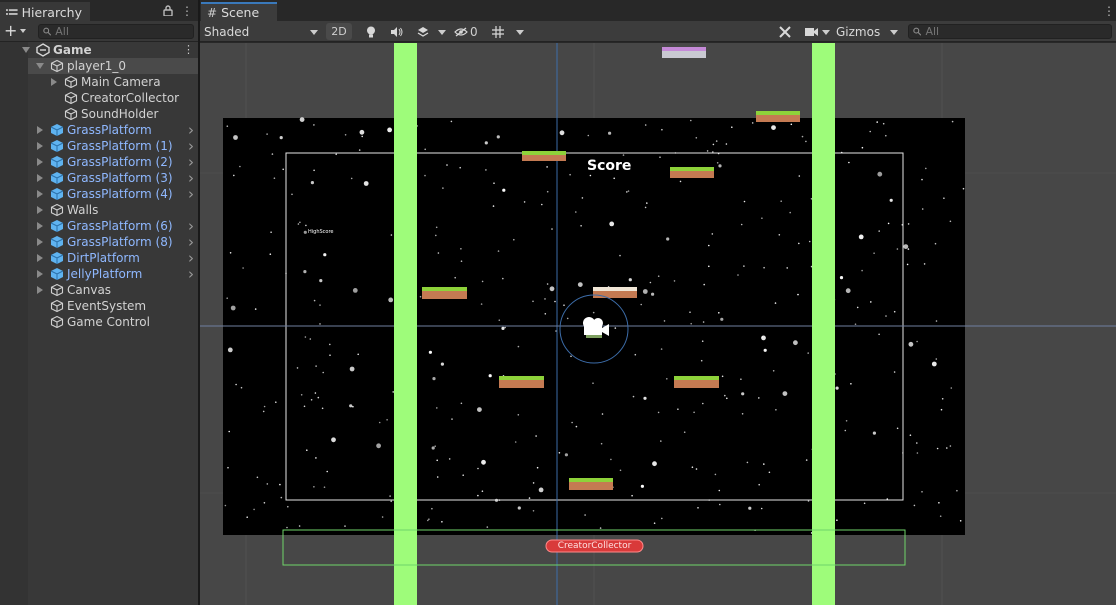  Describe the element at coordinates (99, 178) in the screenshot. I see `hierarchy-item: GrassPlatform (3) ›` at that location.